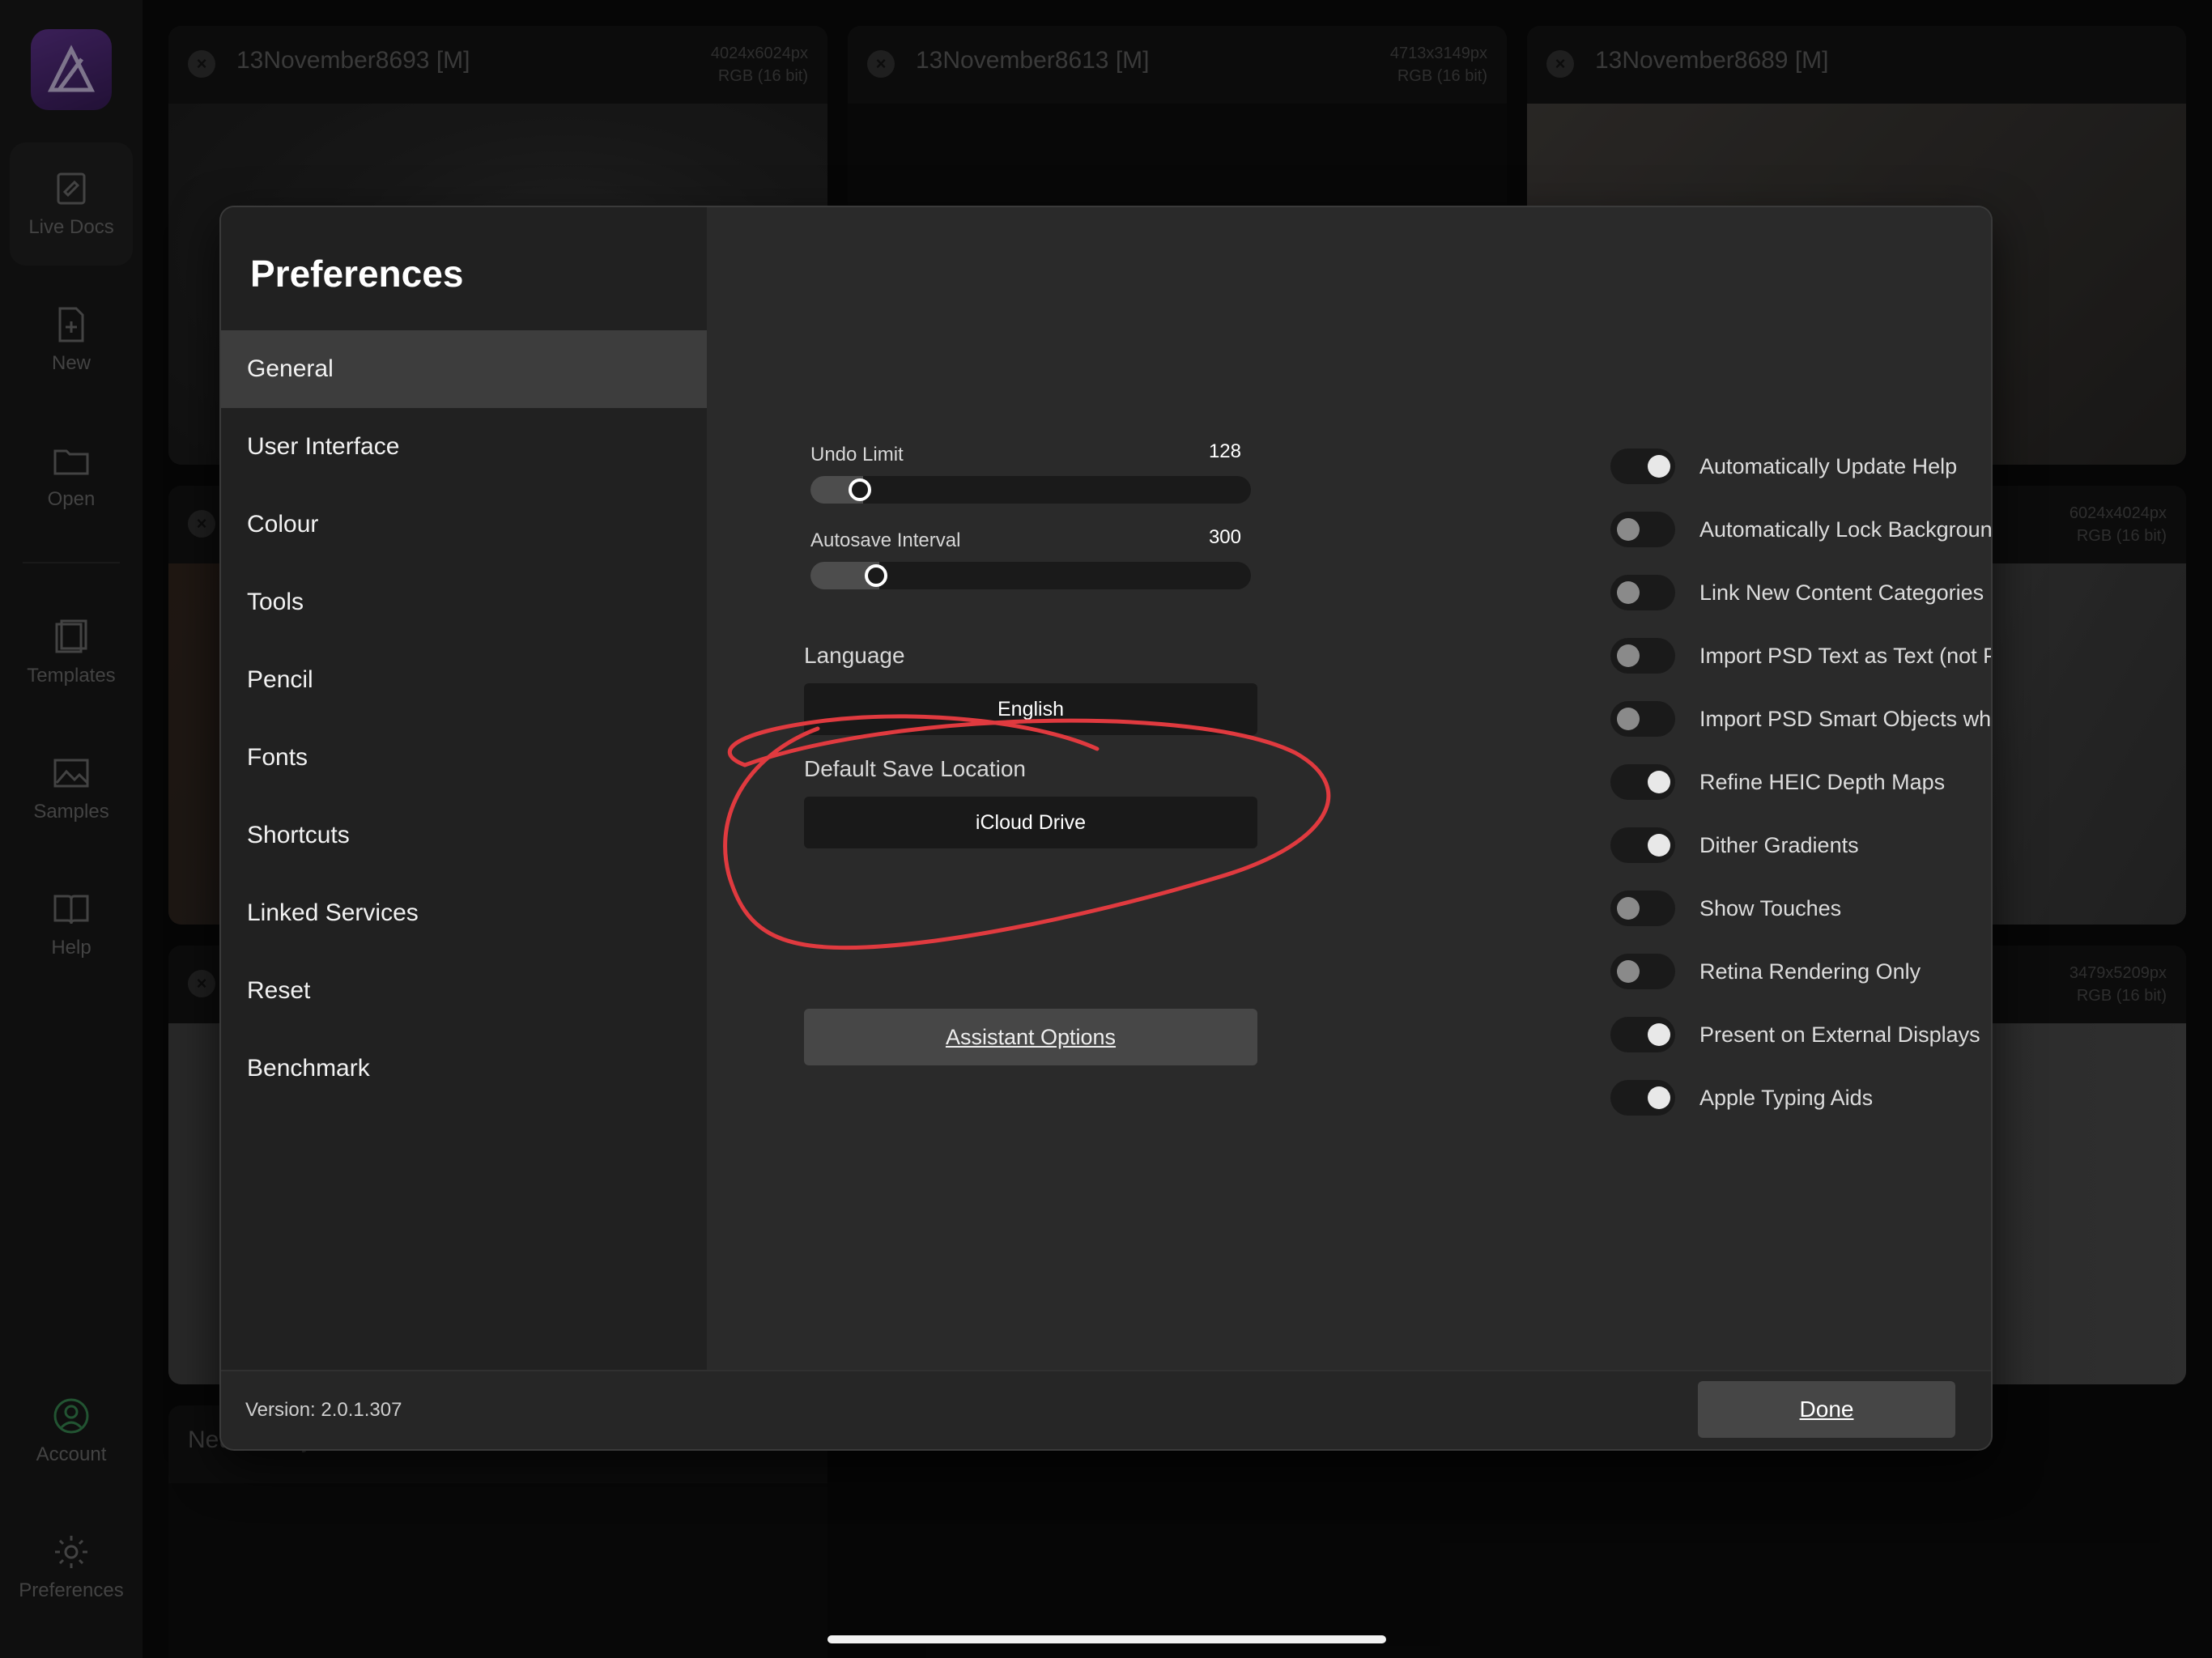  I want to click on toggle-row-auto-update-help: Automatically Update Help, so click(1783, 466).